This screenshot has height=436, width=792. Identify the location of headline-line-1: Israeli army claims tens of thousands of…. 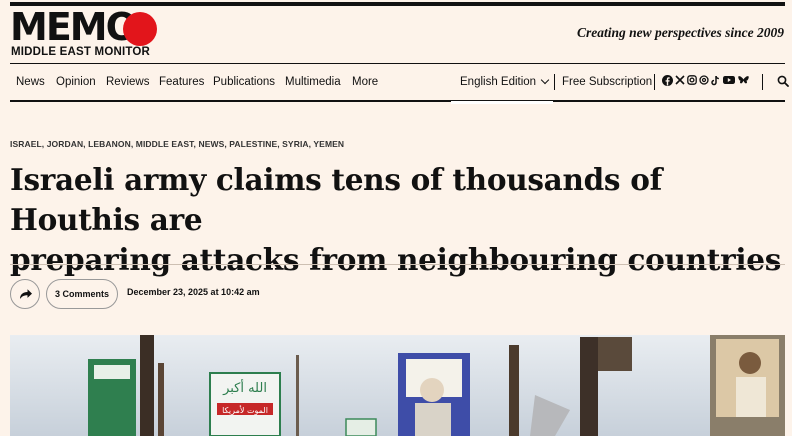
(336, 199).